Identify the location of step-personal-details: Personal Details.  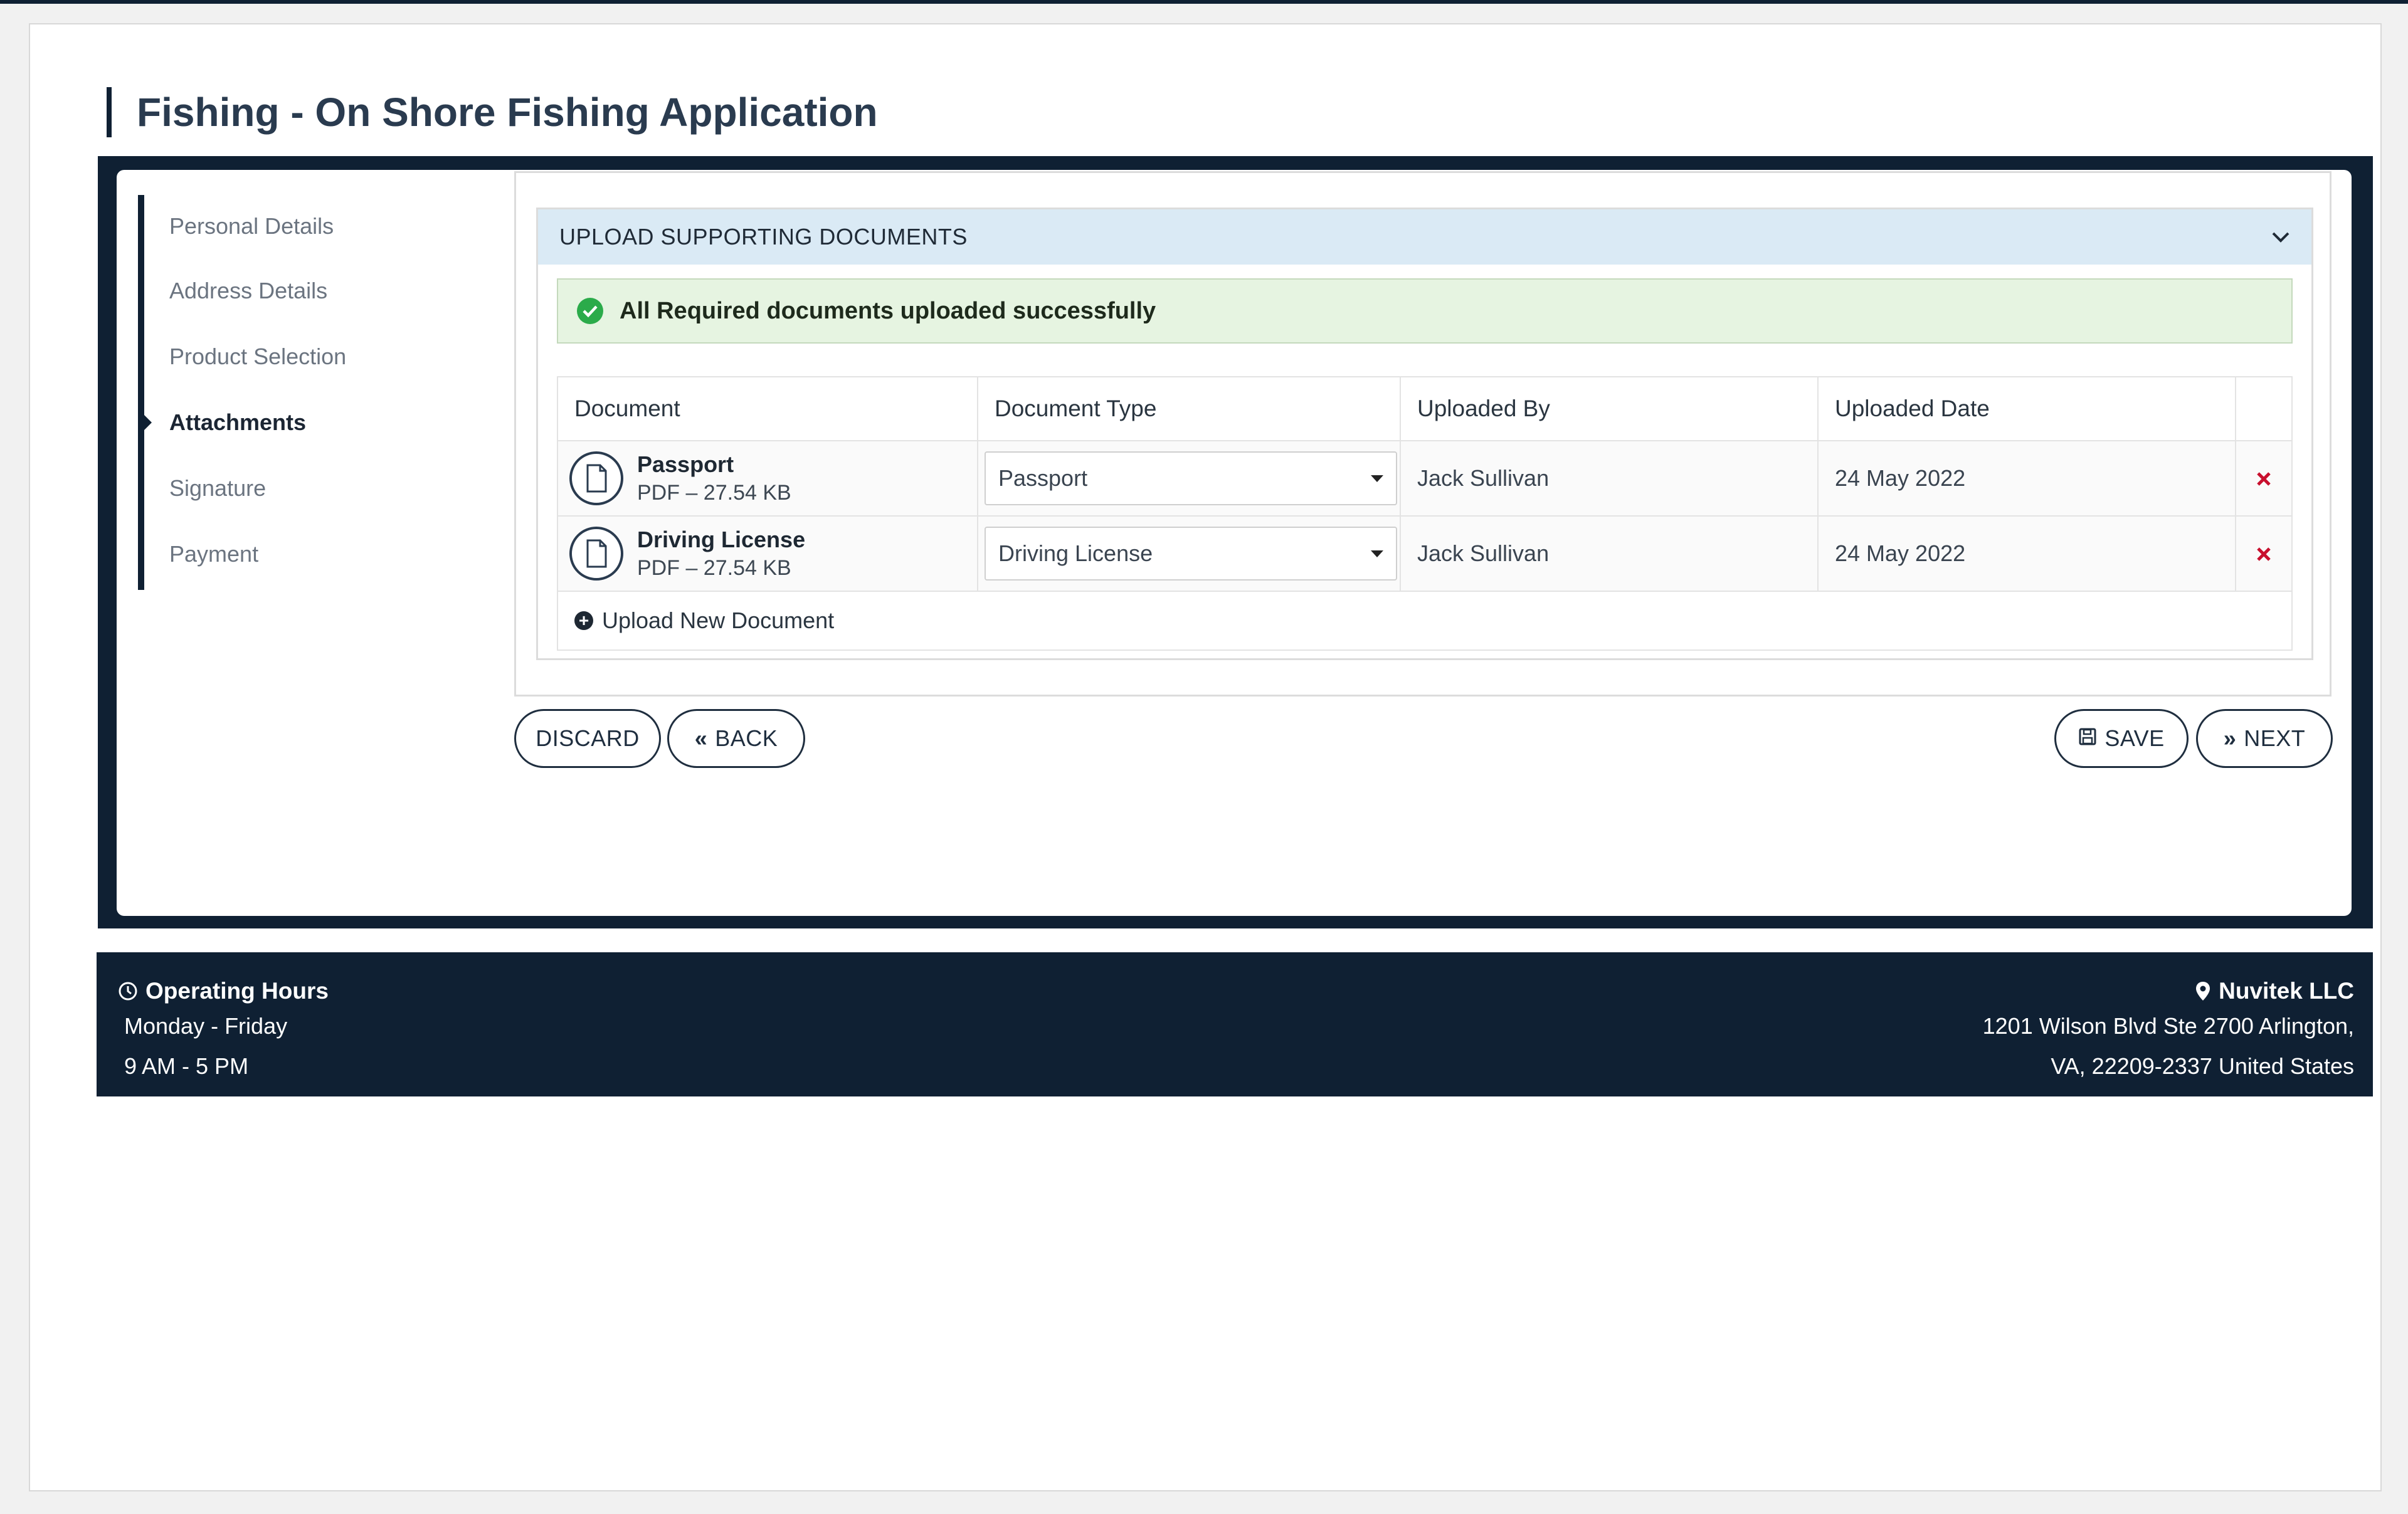
(319, 226).